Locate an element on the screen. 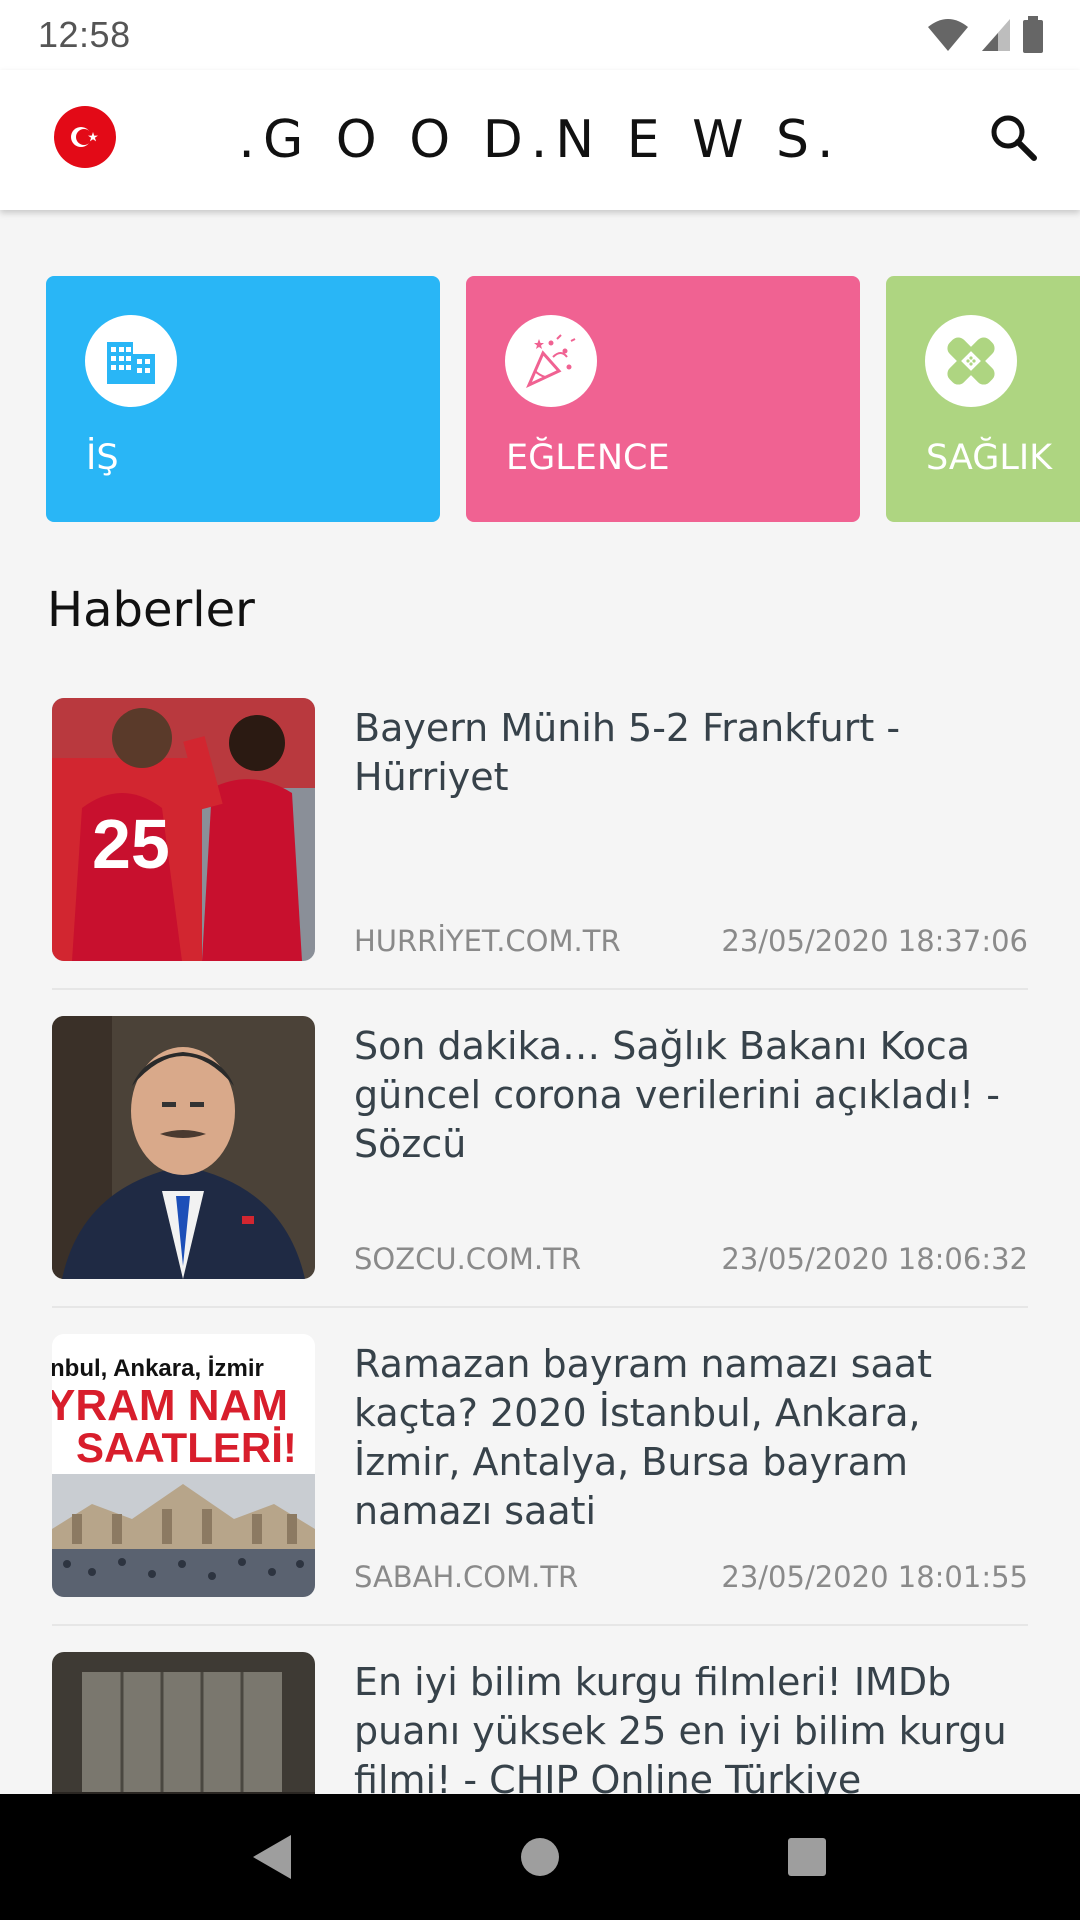  app-bar: .G O O D.N E W S. is located at coordinates (540, 140).